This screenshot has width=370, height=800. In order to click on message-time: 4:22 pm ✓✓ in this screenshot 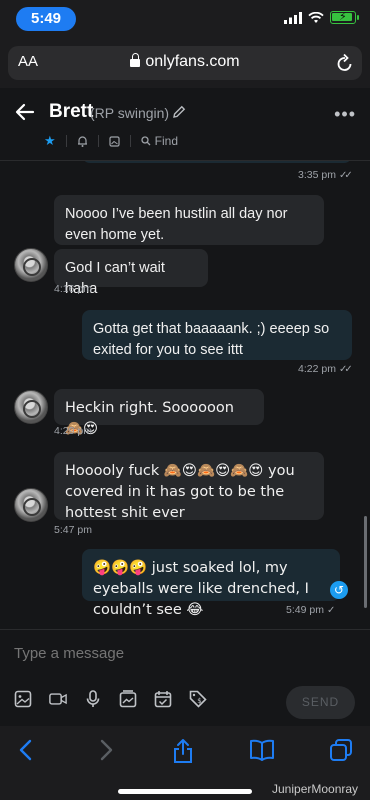, I will do `click(325, 369)`.